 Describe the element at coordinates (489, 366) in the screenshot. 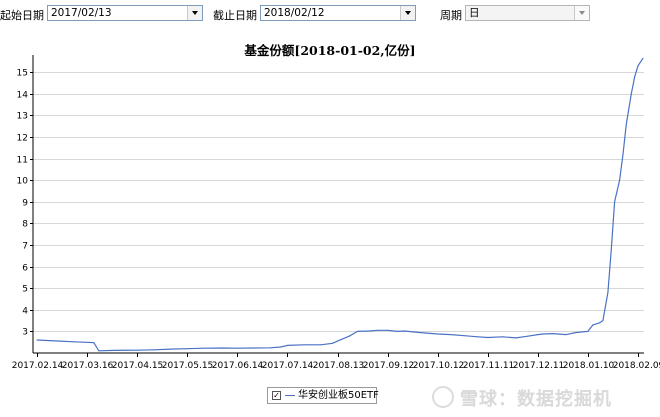

I see `x-tick-label: 2017.11.11` at that location.